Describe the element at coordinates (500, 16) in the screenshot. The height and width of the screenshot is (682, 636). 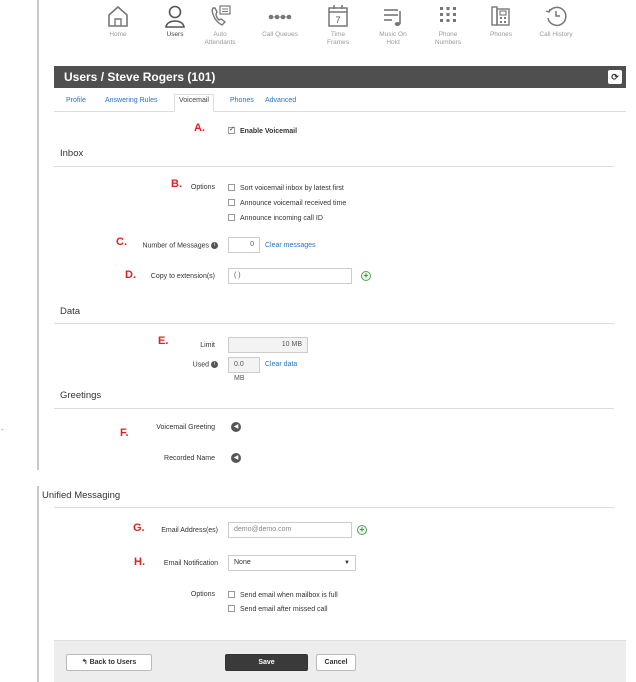
I see `desk-phone-icon` at that location.